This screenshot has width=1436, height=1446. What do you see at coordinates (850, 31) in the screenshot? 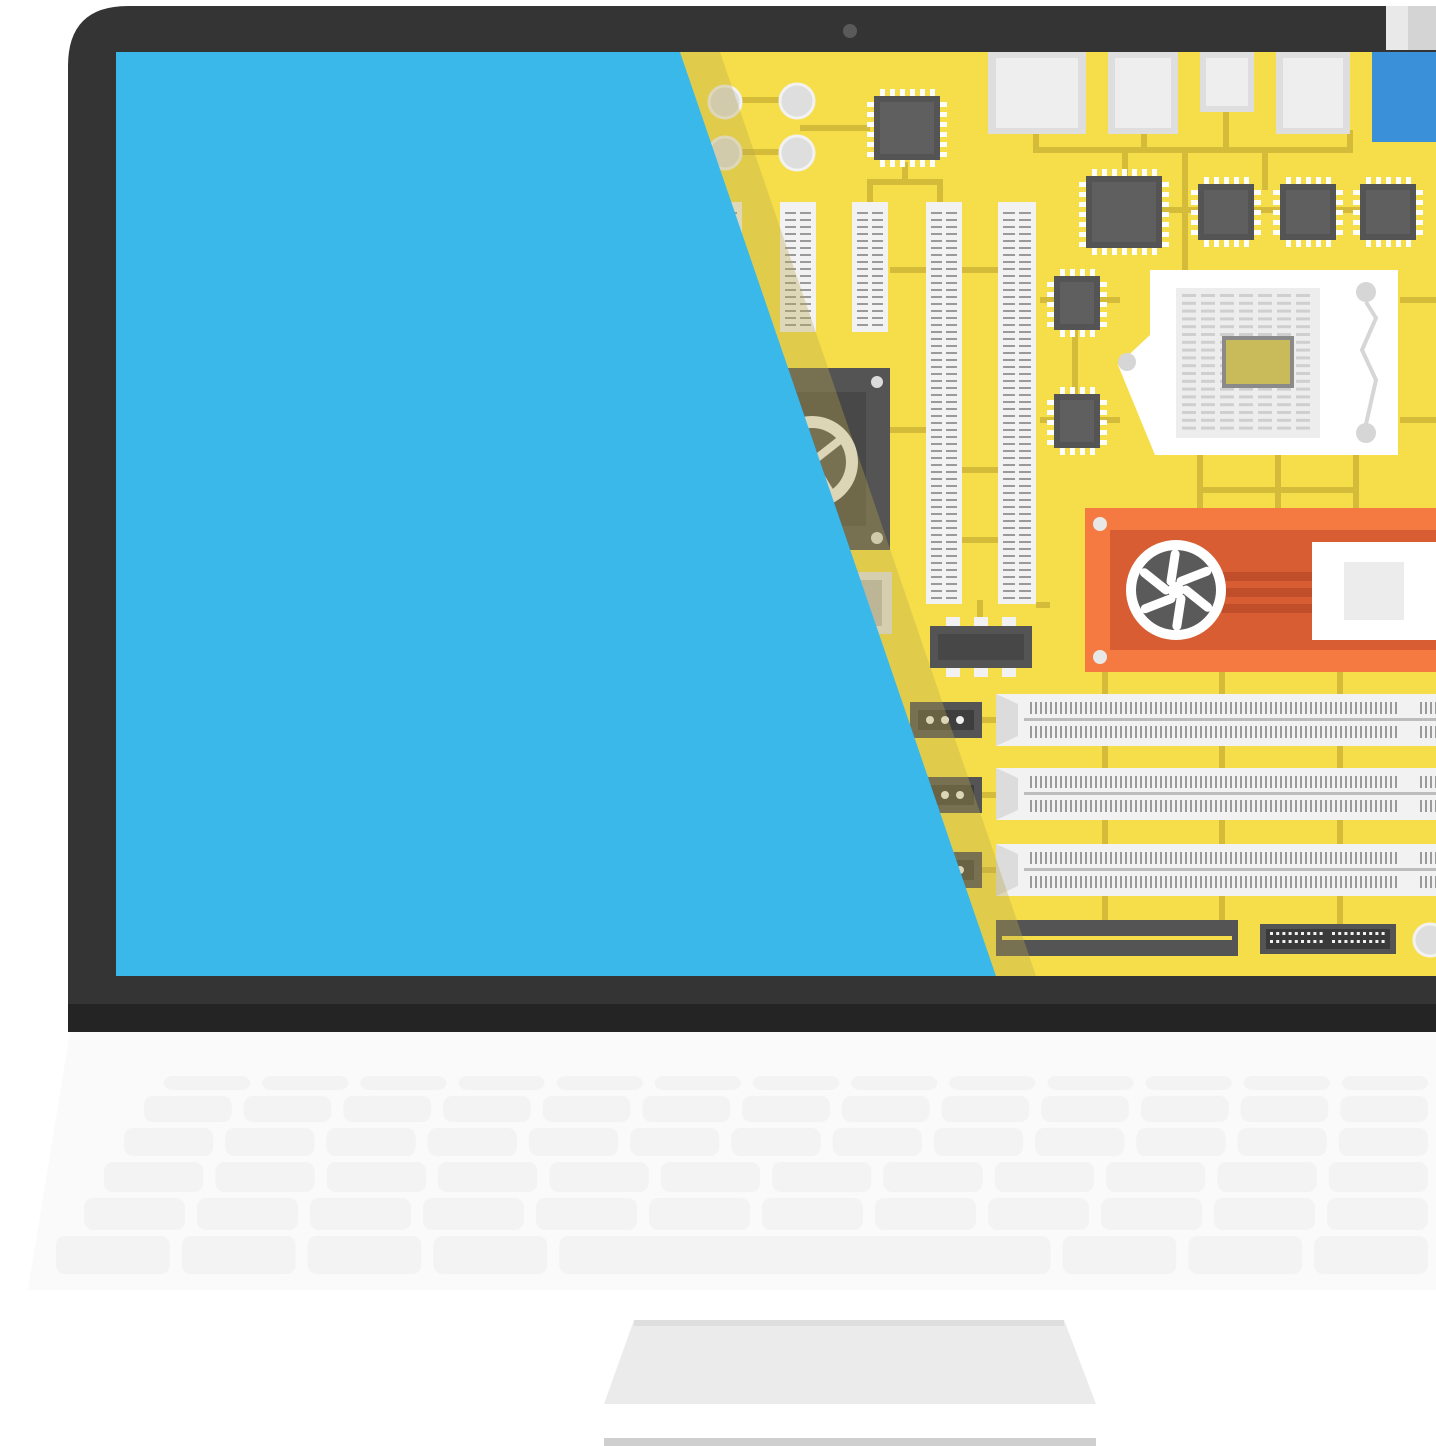
I see `camera-icon` at bounding box center [850, 31].